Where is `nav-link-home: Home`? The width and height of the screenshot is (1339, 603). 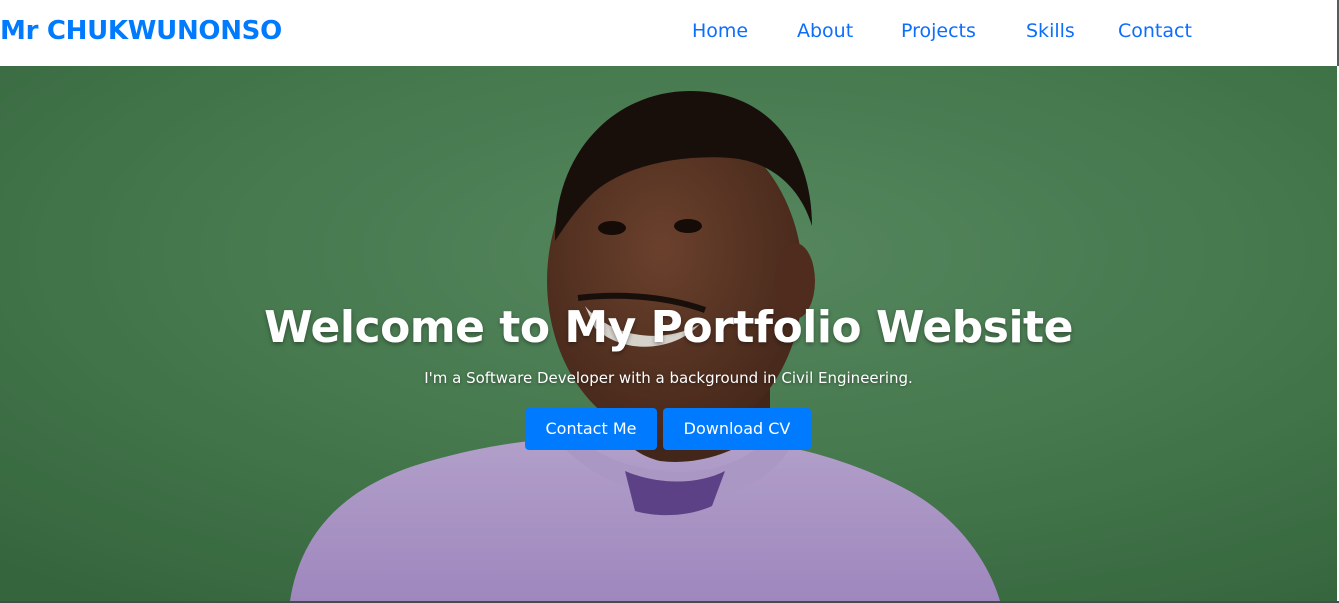
nav-link-home: Home is located at coordinates (720, 31).